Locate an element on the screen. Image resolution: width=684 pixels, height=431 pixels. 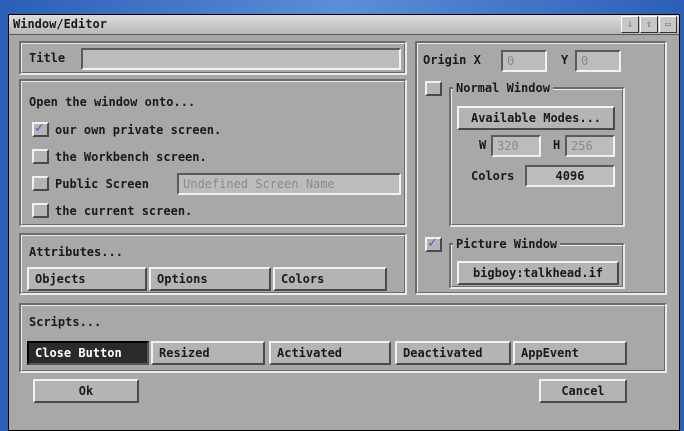
zoom-gadget-icon: ▭ is located at coordinates (668, 24).